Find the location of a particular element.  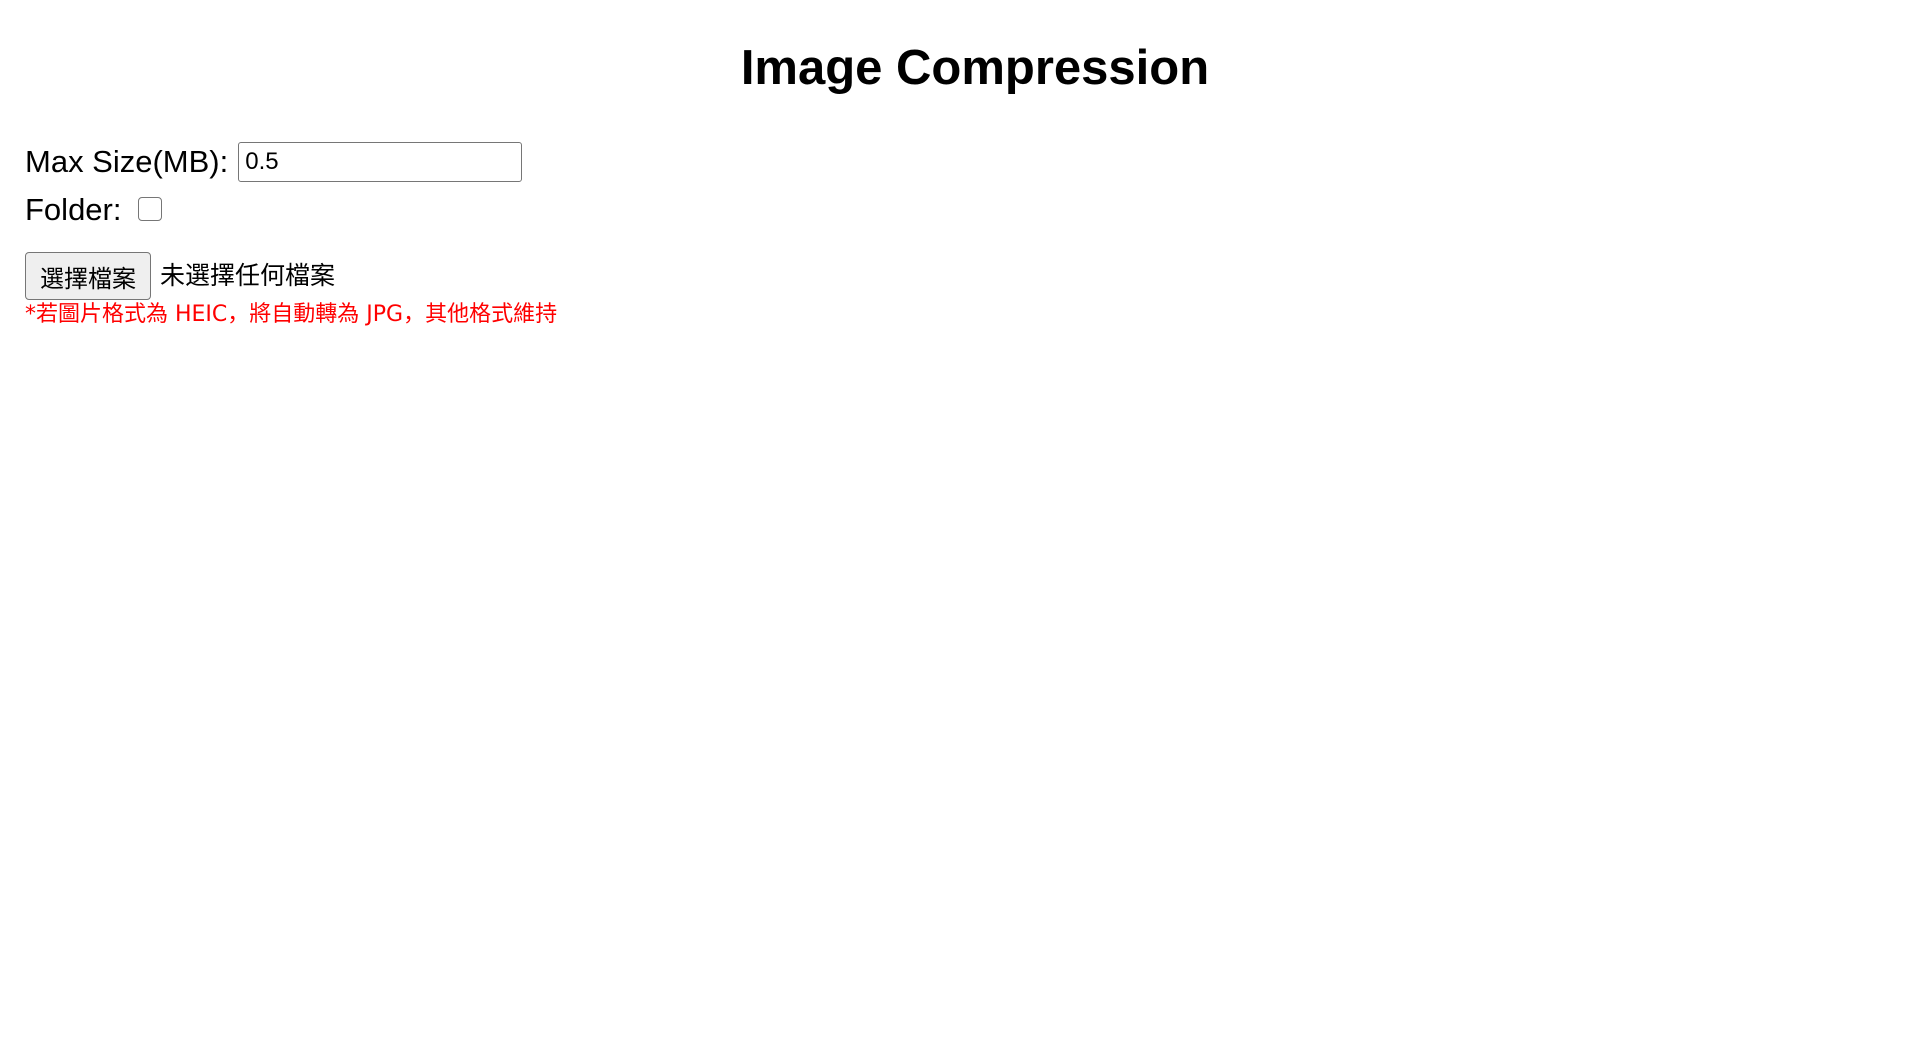

file-status-text: 未選擇任何檔案 is located at coordinates (248, 275).